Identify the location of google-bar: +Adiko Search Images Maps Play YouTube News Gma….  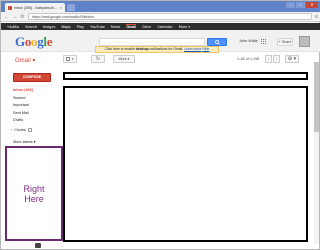
(160, 26).